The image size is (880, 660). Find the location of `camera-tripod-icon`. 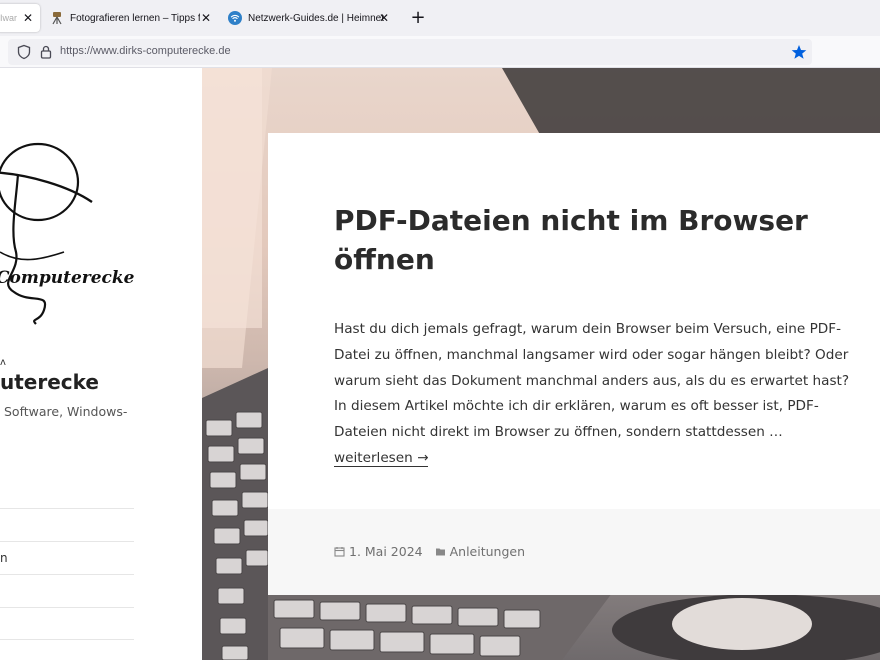

camera-tripod-icon is located at coordinates (57, 18).